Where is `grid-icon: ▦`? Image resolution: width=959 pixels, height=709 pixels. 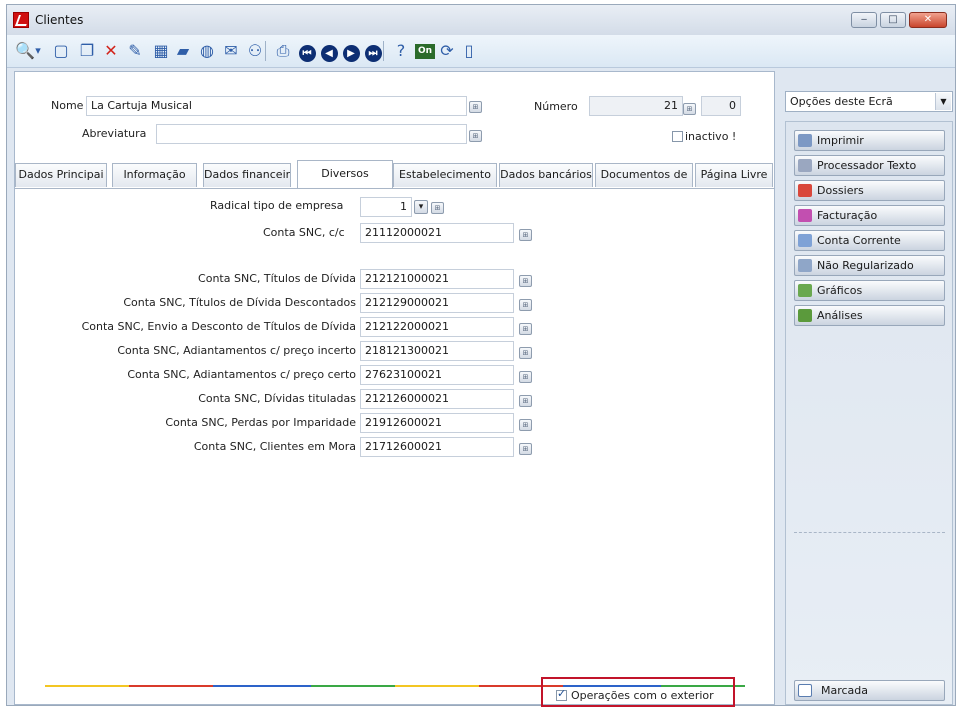
grid-icon: ▦ is located at coordinates (161, 51).